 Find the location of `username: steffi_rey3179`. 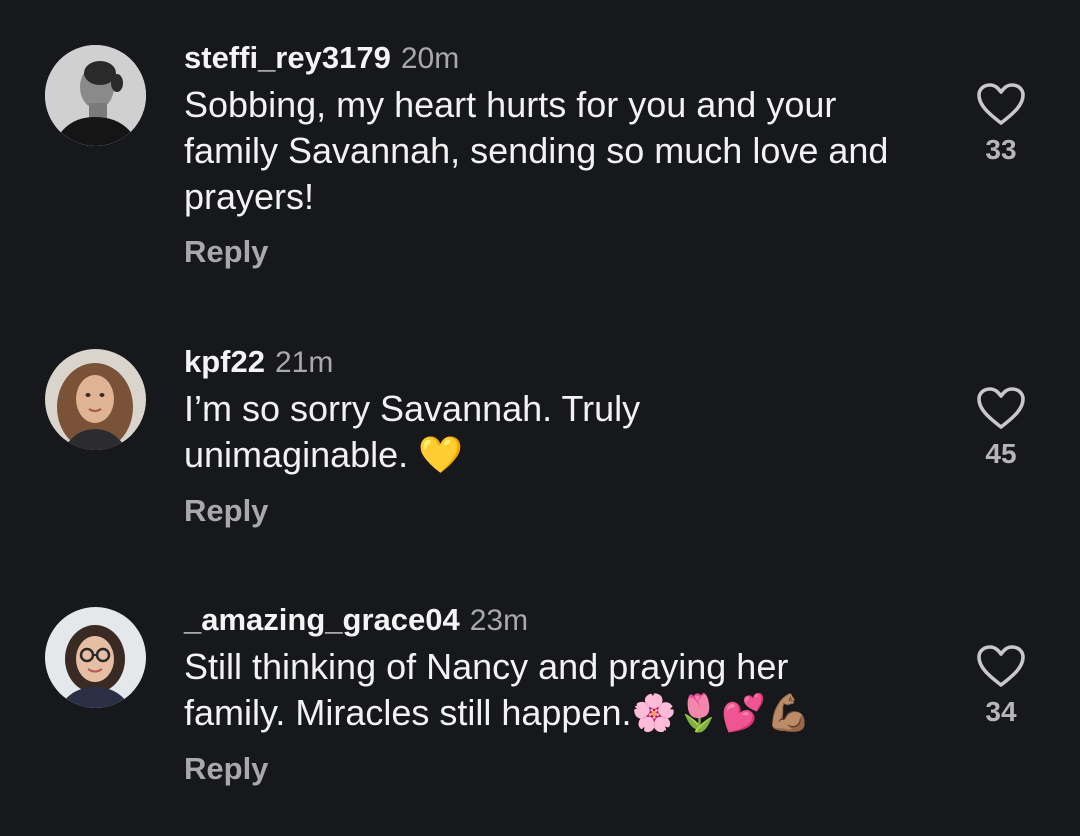

username: steffi_rey3179 is located at coordinates (287, 57).